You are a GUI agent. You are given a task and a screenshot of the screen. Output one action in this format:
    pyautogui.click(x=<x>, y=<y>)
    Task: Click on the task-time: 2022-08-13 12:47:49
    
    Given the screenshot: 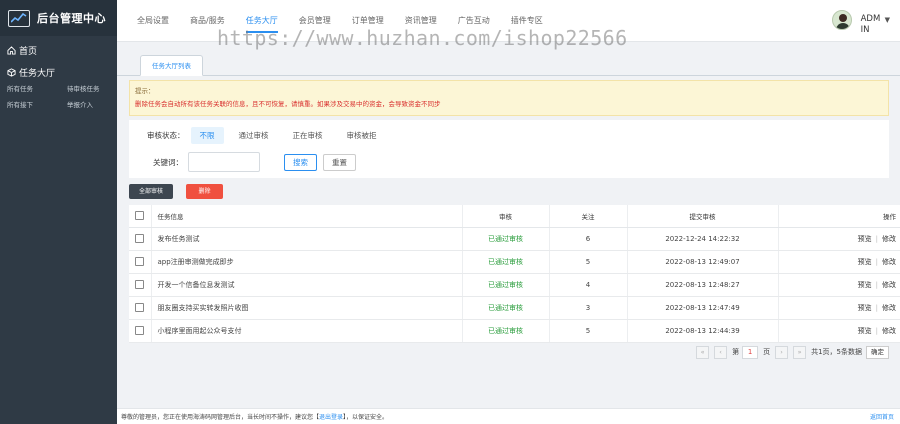 What is the action you would take?
    pyautogui.click(x=703, y=308)
    